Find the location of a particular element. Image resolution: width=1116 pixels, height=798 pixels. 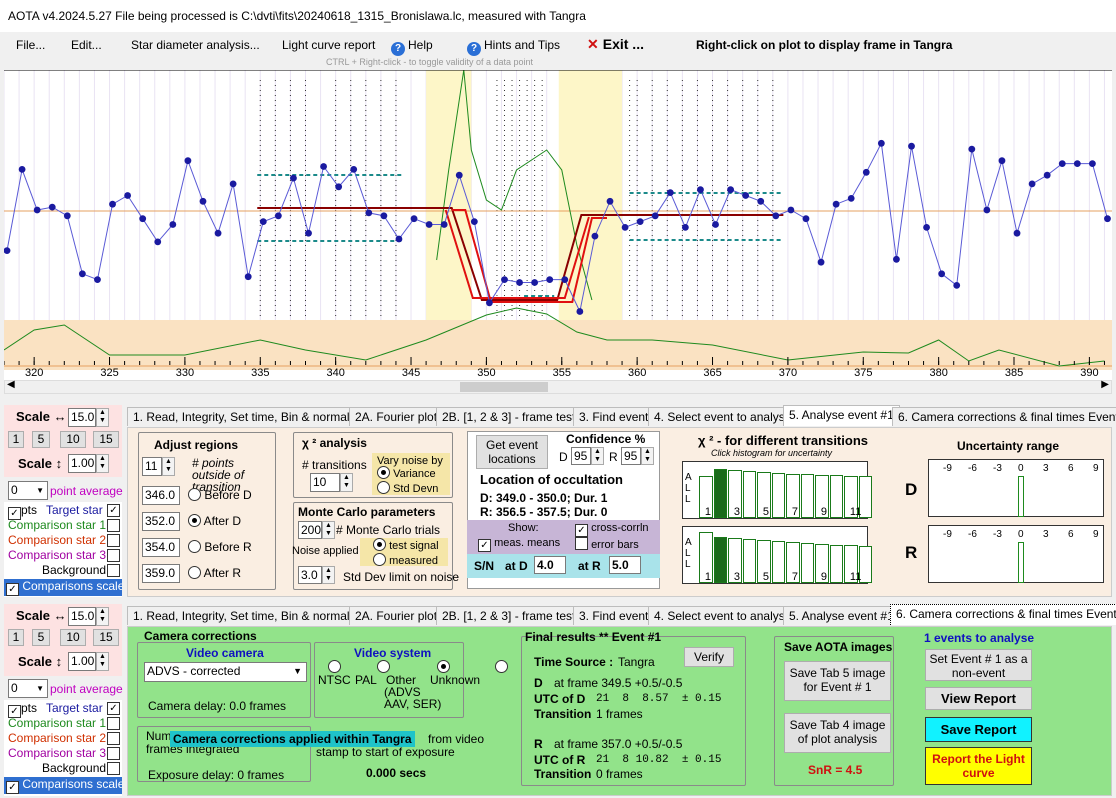

plot-scrollbar: ◀ ▶ is located at coordinates (558, 386).